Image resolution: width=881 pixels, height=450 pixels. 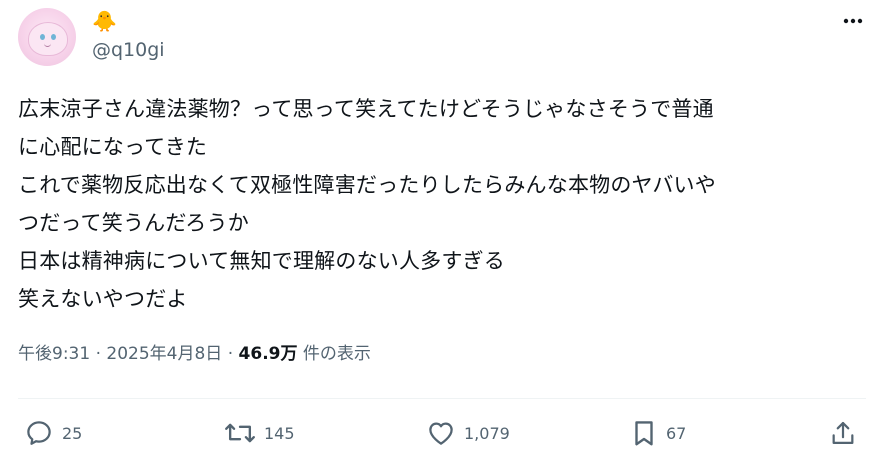 I want to click on retweet-icon, so click(x=240, y=433).